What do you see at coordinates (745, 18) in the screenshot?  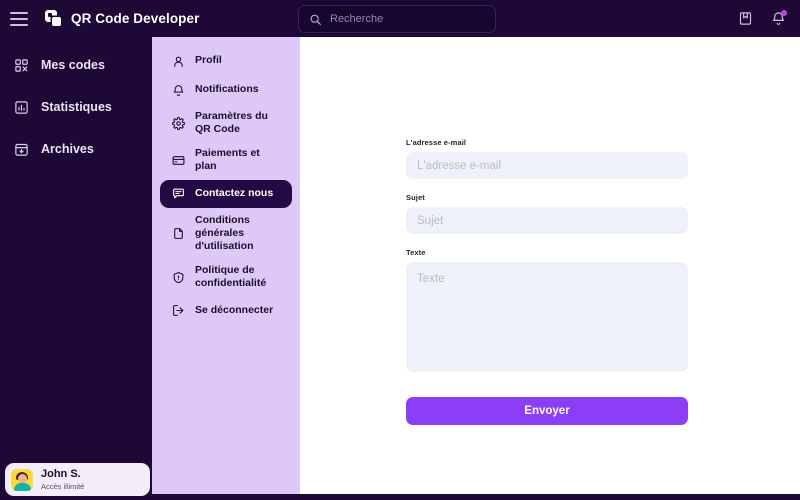 I see `bookmark-icon` at bounding box center [745, 18].